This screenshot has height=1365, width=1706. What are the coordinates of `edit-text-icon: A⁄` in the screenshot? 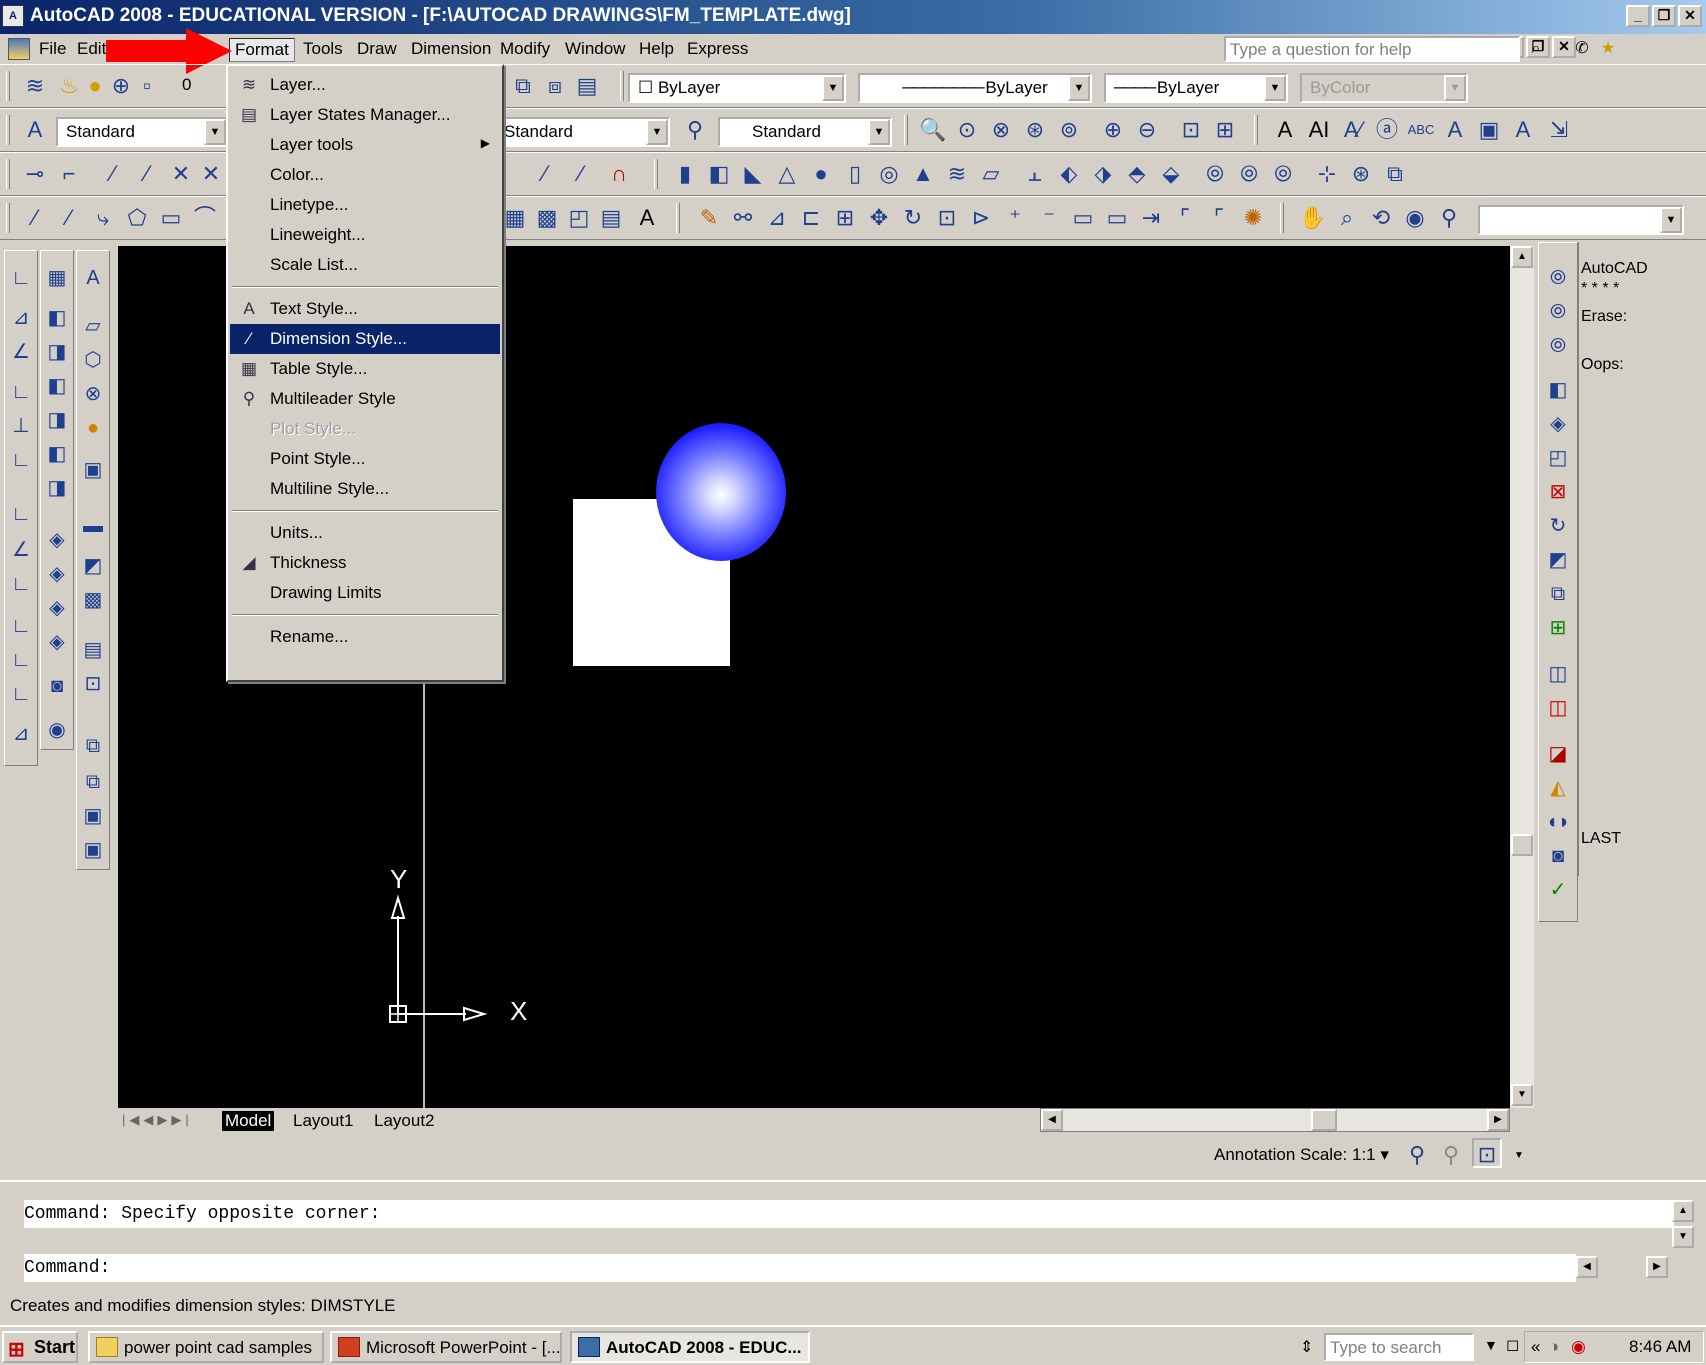 It's located at (1353, 130).